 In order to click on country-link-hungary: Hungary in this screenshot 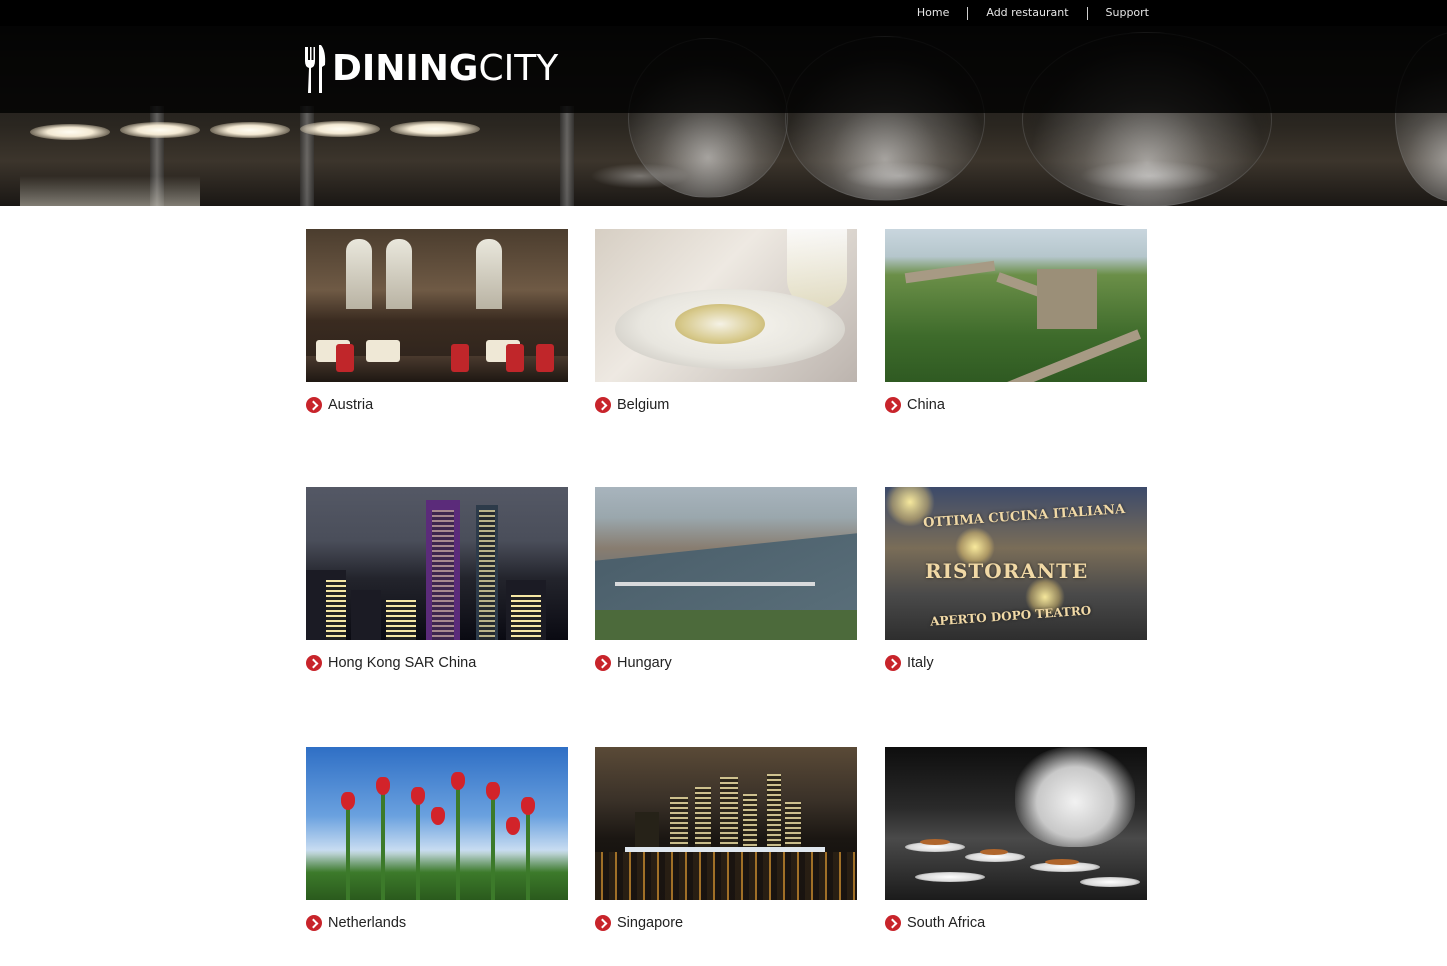, I will do `click(726, 663)`.